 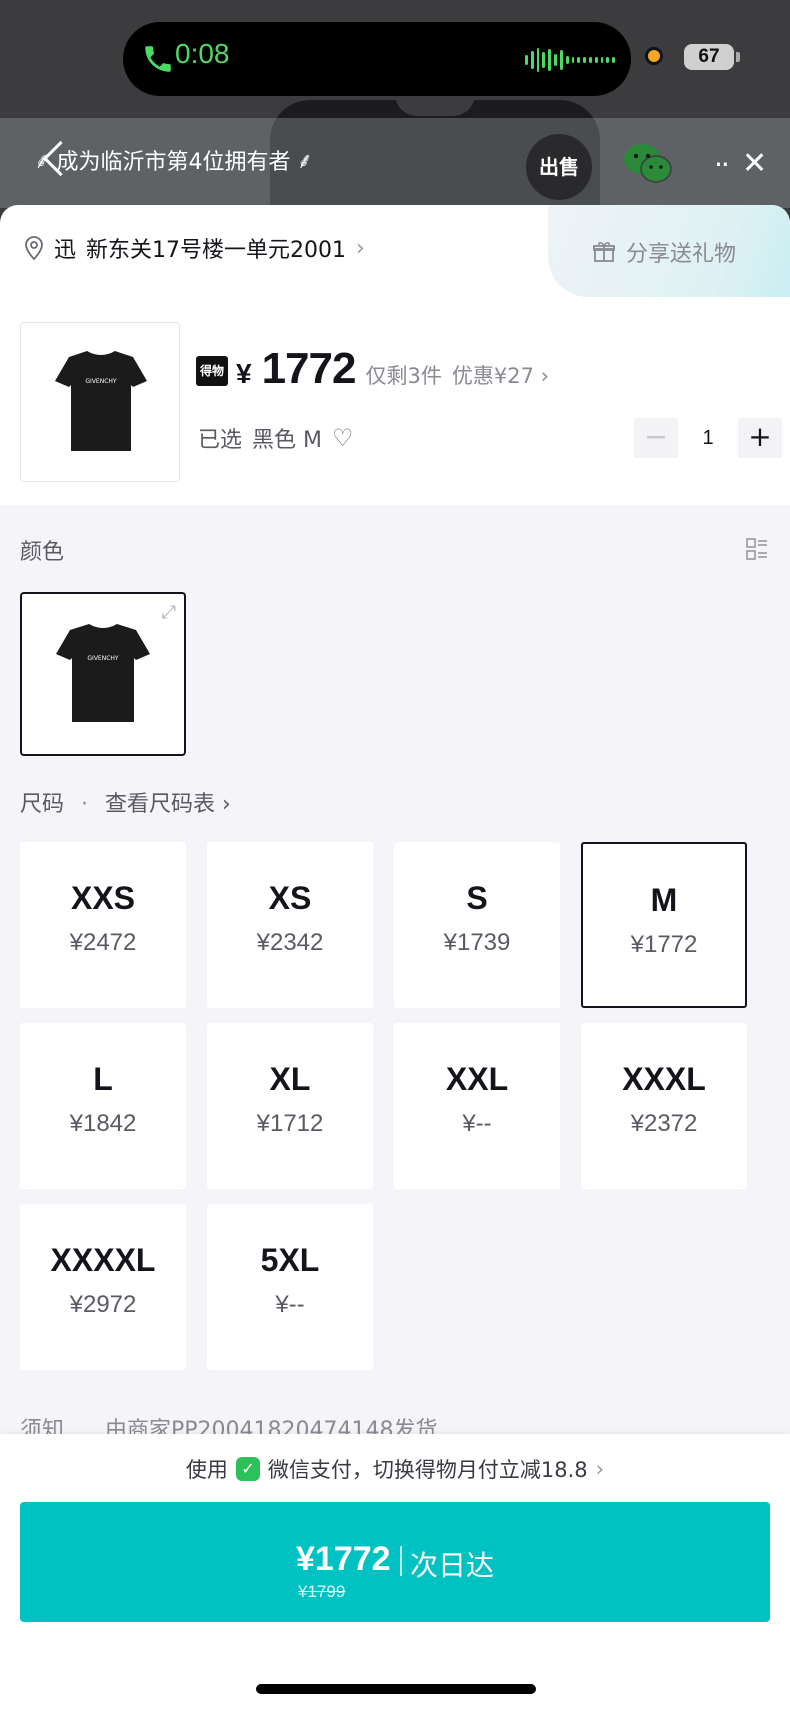 I want to click on size-name: XXL, so click(x=477, y=1079).